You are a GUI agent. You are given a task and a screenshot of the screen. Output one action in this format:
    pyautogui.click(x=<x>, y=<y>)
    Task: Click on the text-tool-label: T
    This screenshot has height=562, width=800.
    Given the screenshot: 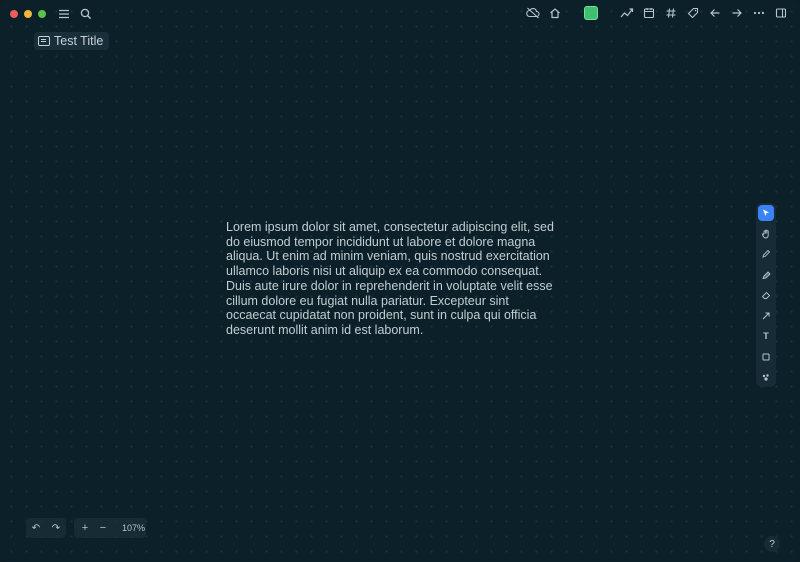 What is the action you would take?
    pyautogui.click(x=766, y=336)
    